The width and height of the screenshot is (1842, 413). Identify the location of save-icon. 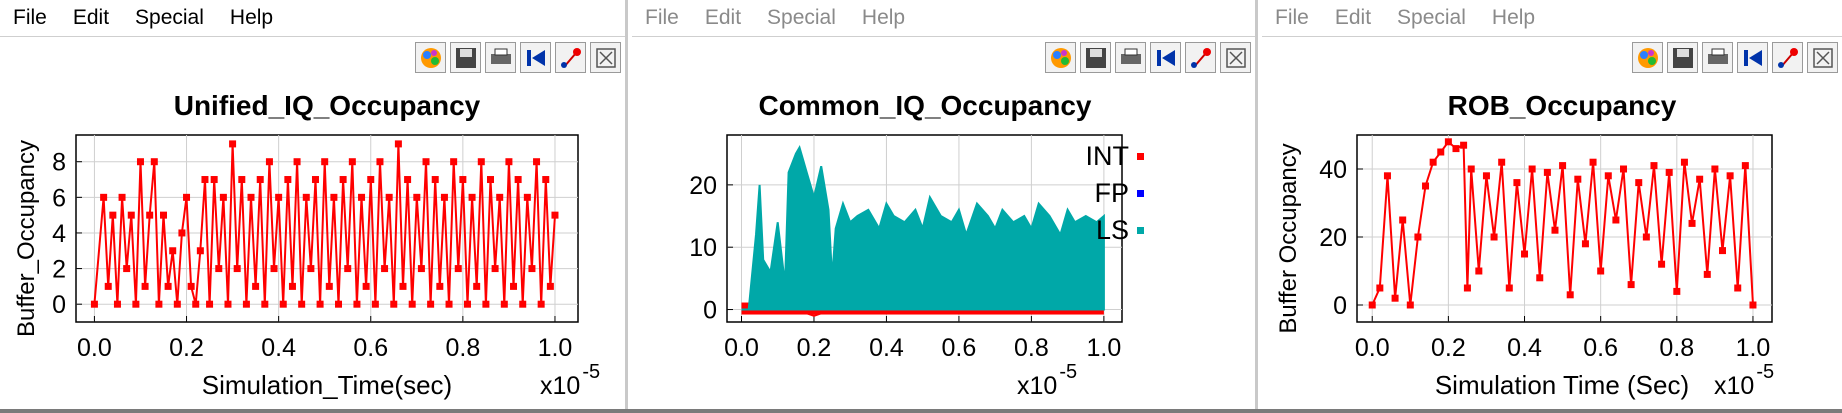
(466, 57).